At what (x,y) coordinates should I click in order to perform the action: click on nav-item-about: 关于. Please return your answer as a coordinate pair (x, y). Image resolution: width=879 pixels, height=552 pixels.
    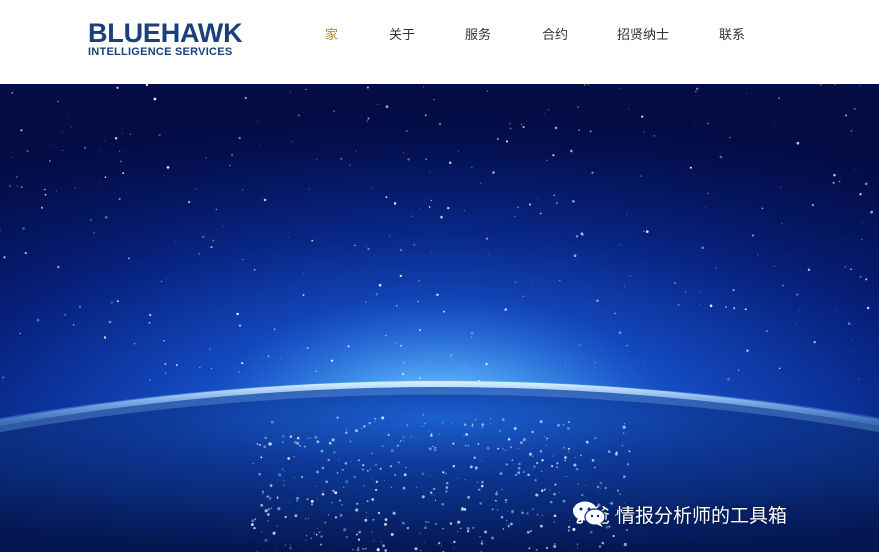
    Looking at the image, I should click on (402, 36).